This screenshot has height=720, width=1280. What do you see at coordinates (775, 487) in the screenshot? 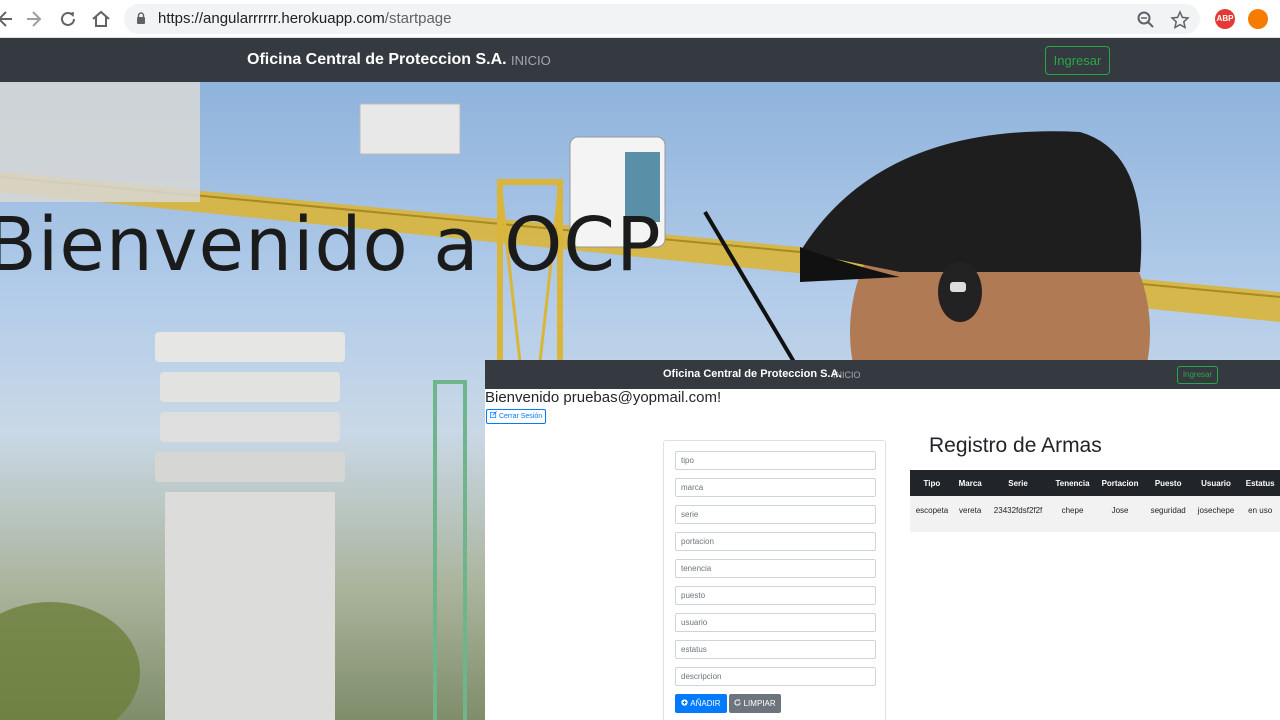
I see `marca-input` at bounding box center [775, 487].